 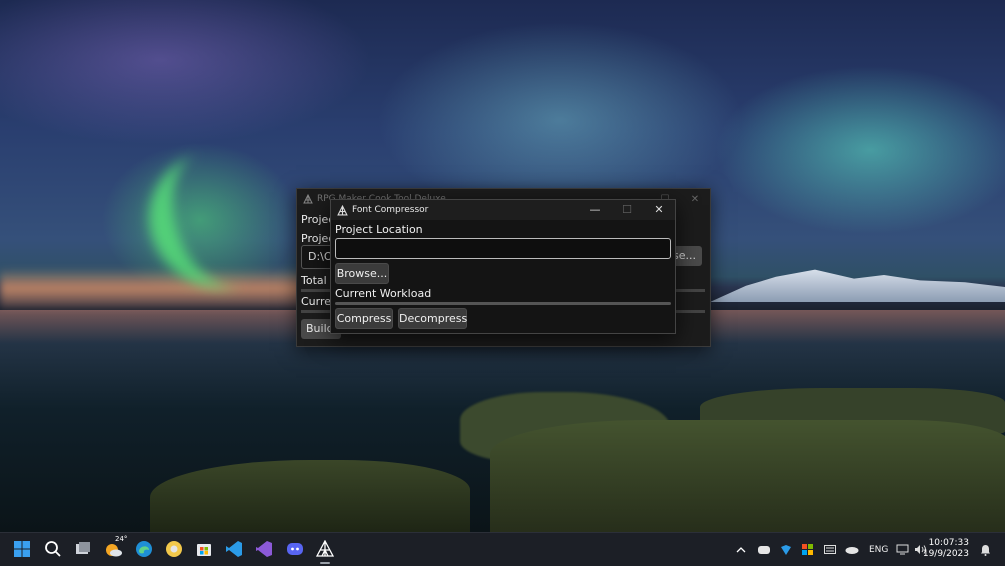 I want to click on current-workload-label: Current Workload, so click(x=383, y=293).